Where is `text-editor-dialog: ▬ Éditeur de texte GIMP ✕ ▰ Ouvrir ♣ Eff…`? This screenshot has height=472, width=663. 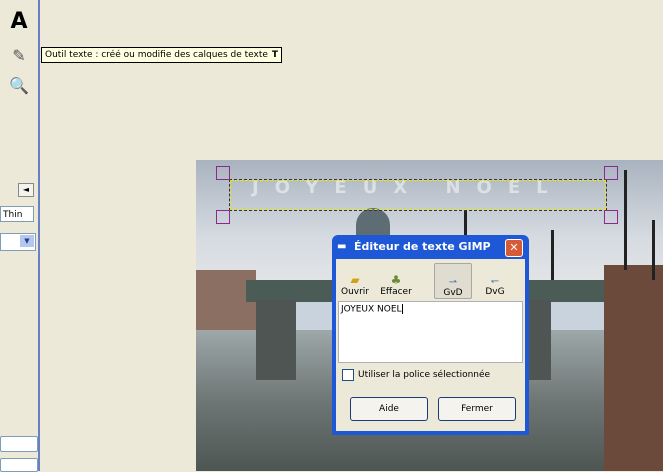
text-editor-dialog: ▬ Éditeur de texte GIMP ✕ ▰ Ouvrir ♣ Eff… is located at coordinates (430, 335).